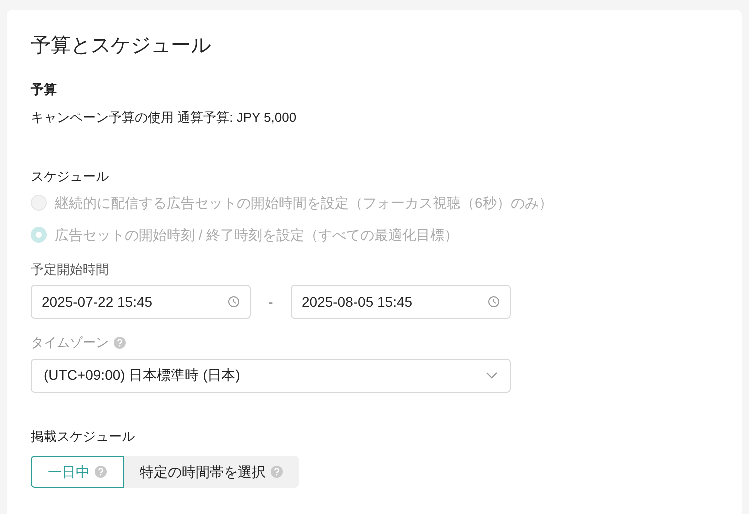 This screenshot has height=514, width=749. I want to click on budget-label: 予算, so click(44, 90).